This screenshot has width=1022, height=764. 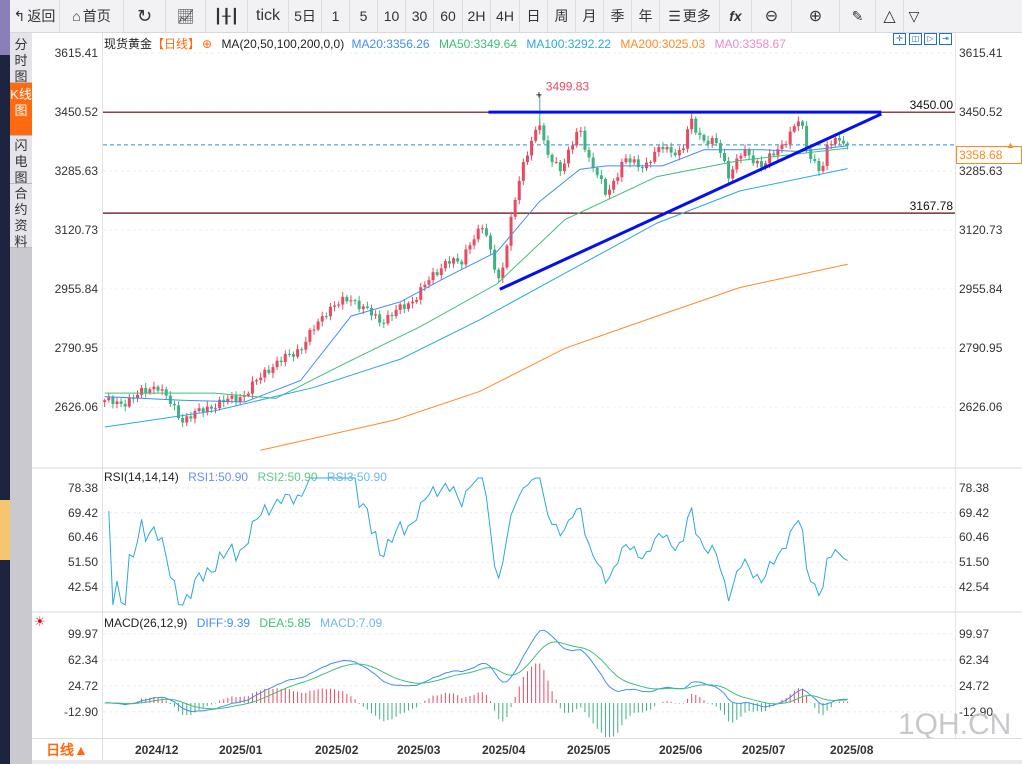 What do you see at coordinates (207, 44) in the screenshot?
I see `settings-icon: ⊕` at bounding box center [207, 44].